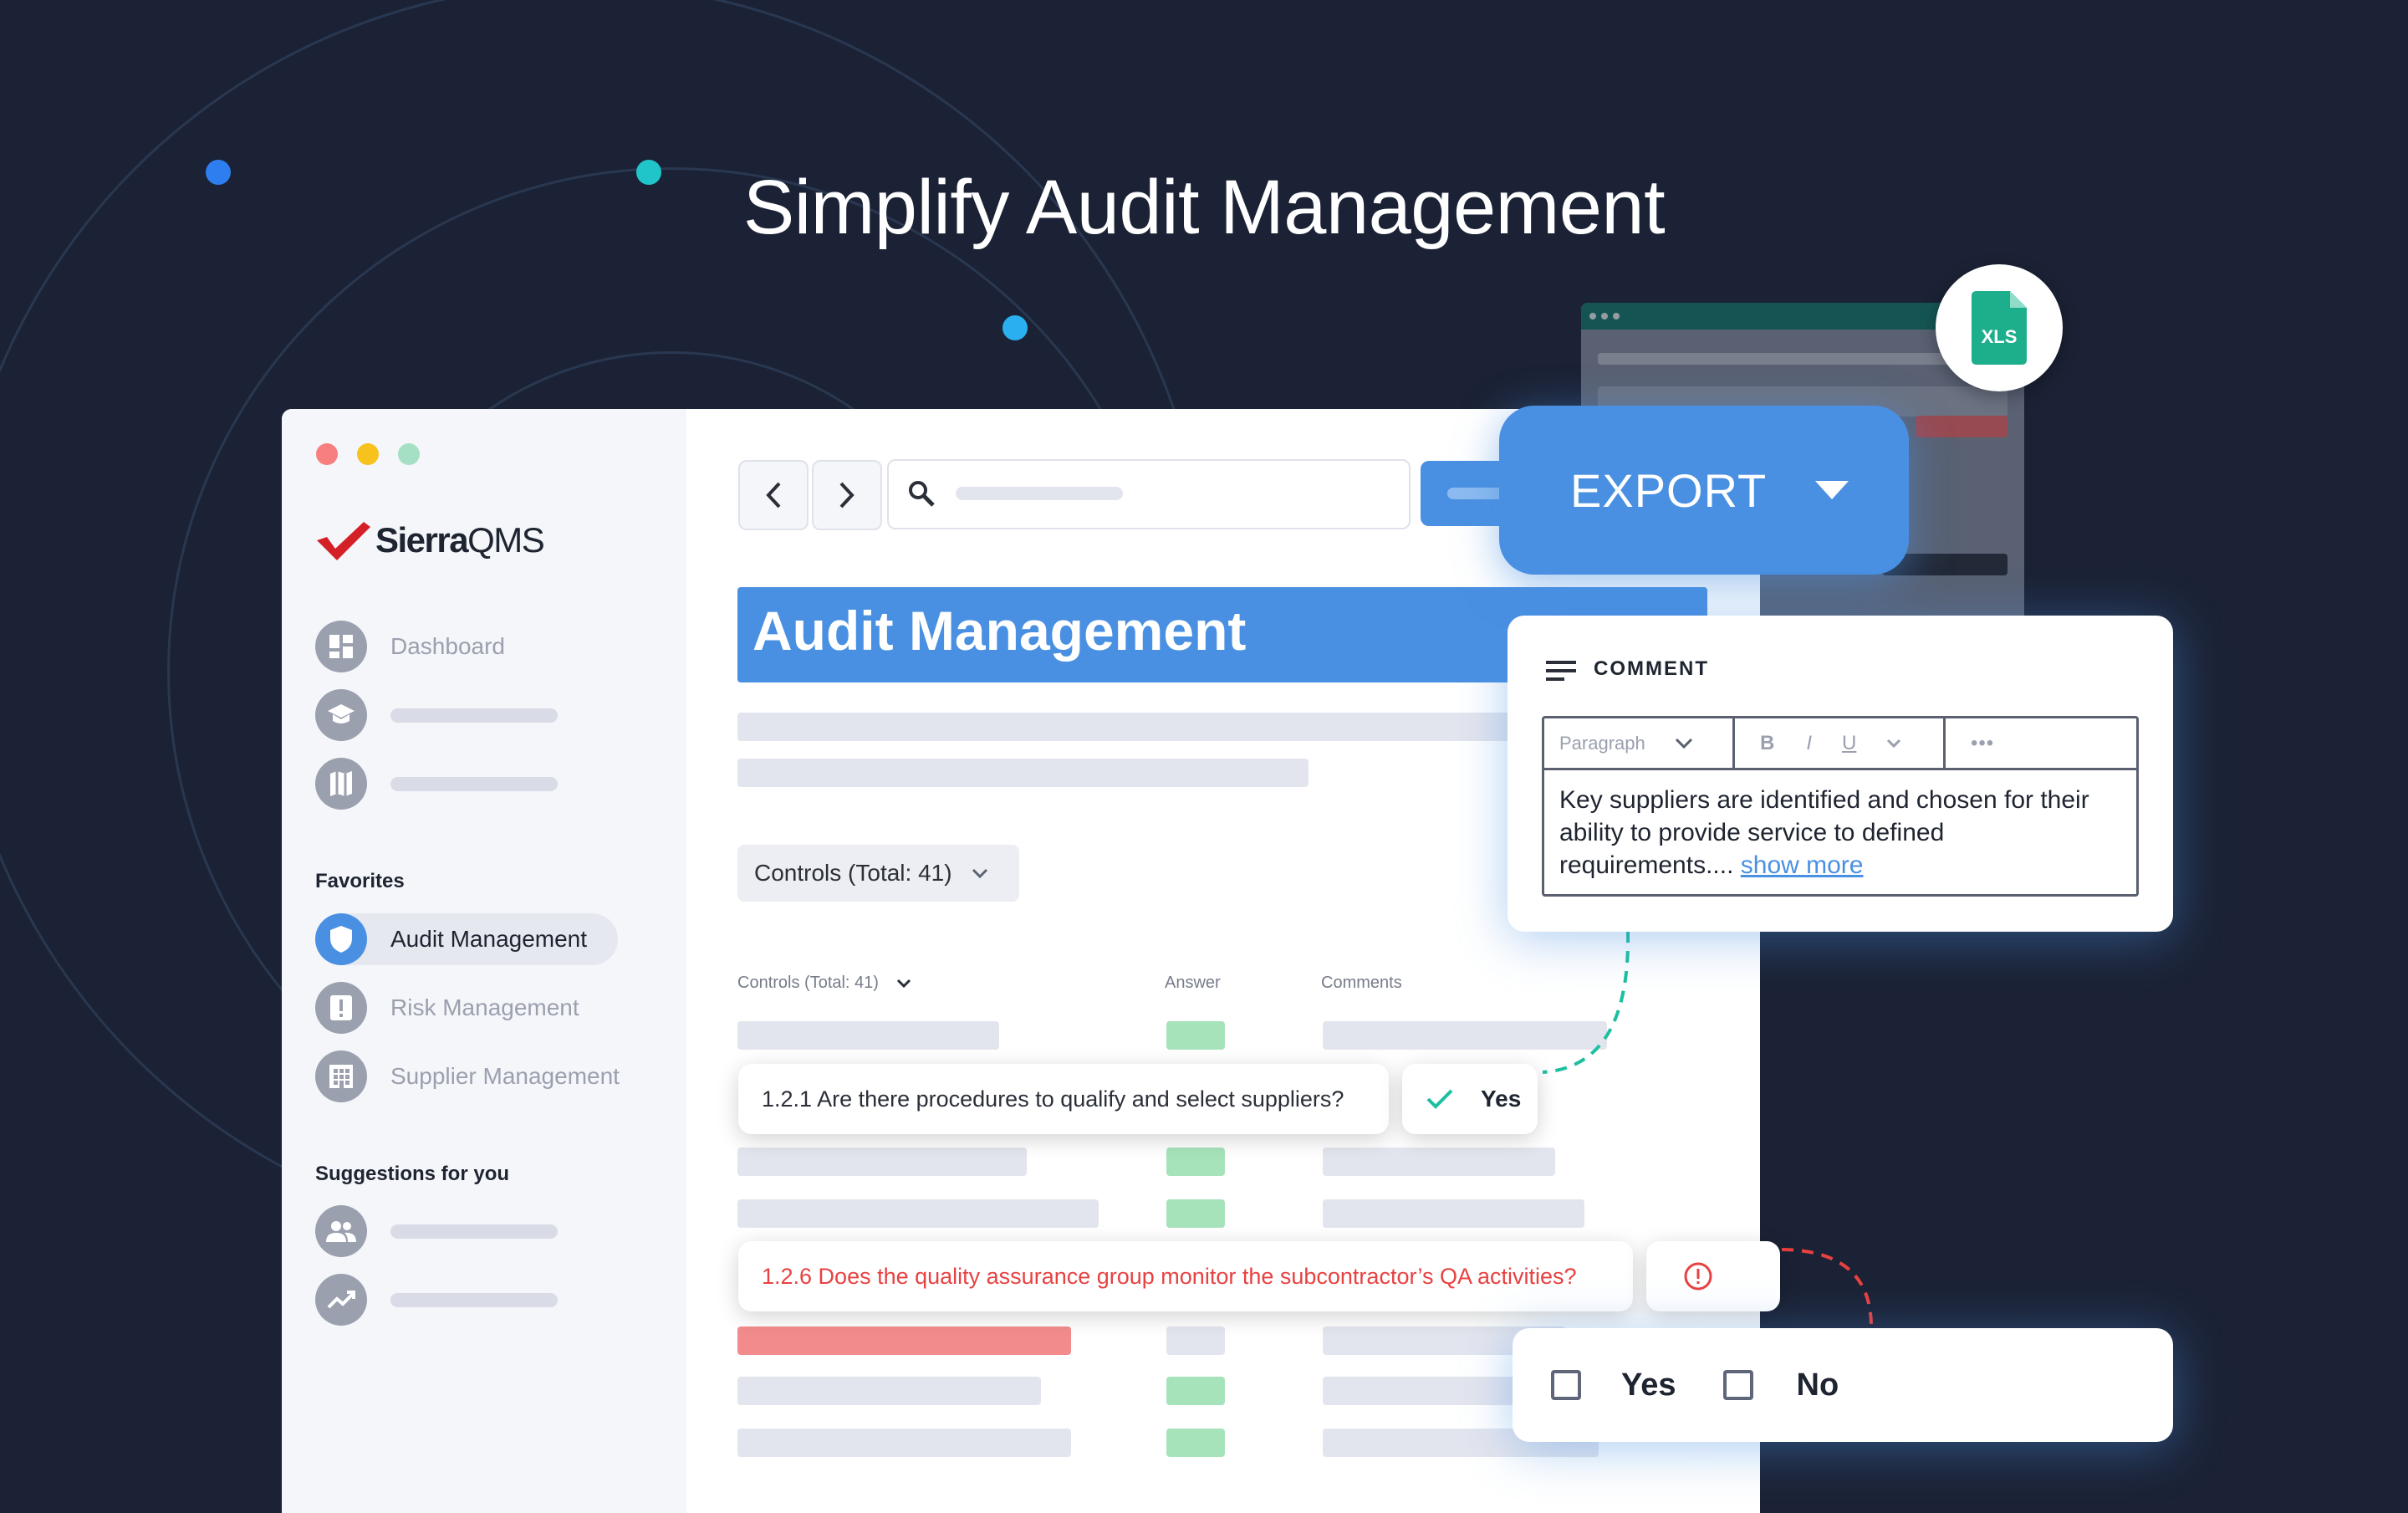 The height and width of the screenshot is (1513, 2408). Describe the element at coordinates (1809, 743) in the screenshot. I see `italic-button: I` at that location.